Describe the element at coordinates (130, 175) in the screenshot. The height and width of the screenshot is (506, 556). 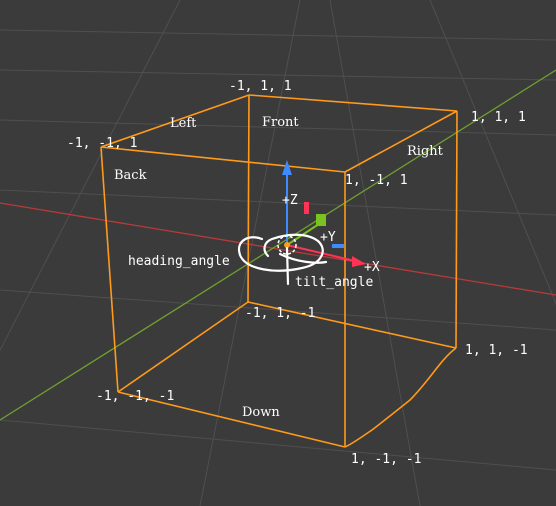
I see `face-label-back: Back` at that location.